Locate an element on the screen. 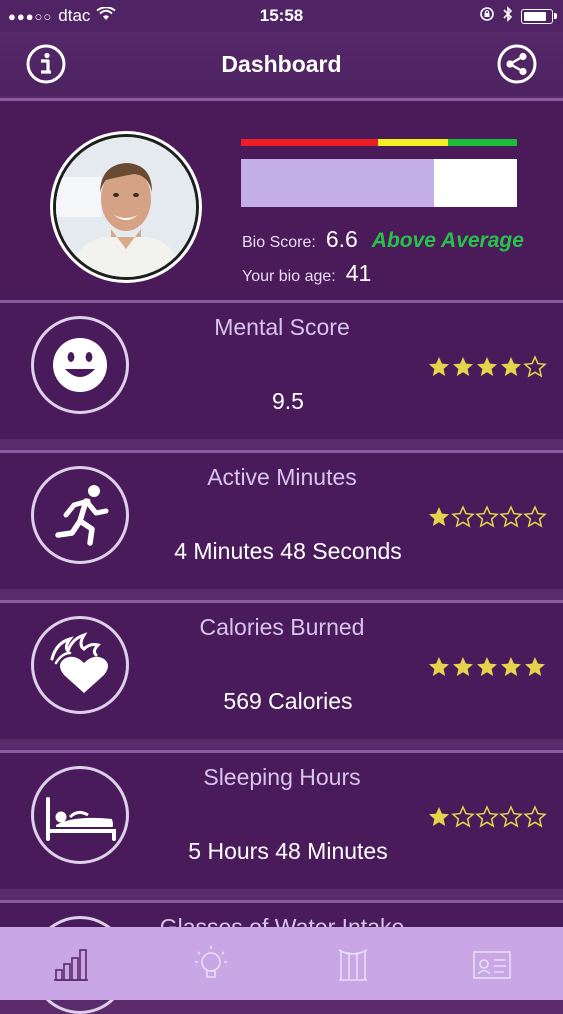  calories-icon-ring is located at coordinates (80, 665).